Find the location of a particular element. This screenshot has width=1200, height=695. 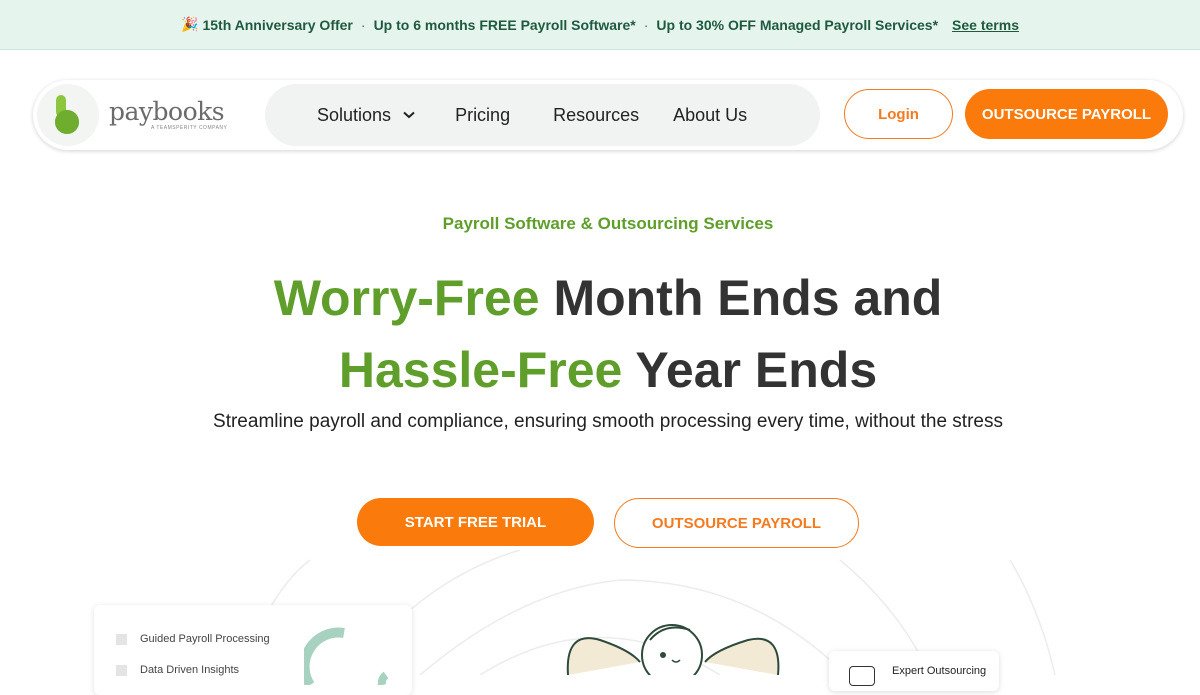

headline-highlight-worry-free: Worry-Free is located at coordinates (406, 298).